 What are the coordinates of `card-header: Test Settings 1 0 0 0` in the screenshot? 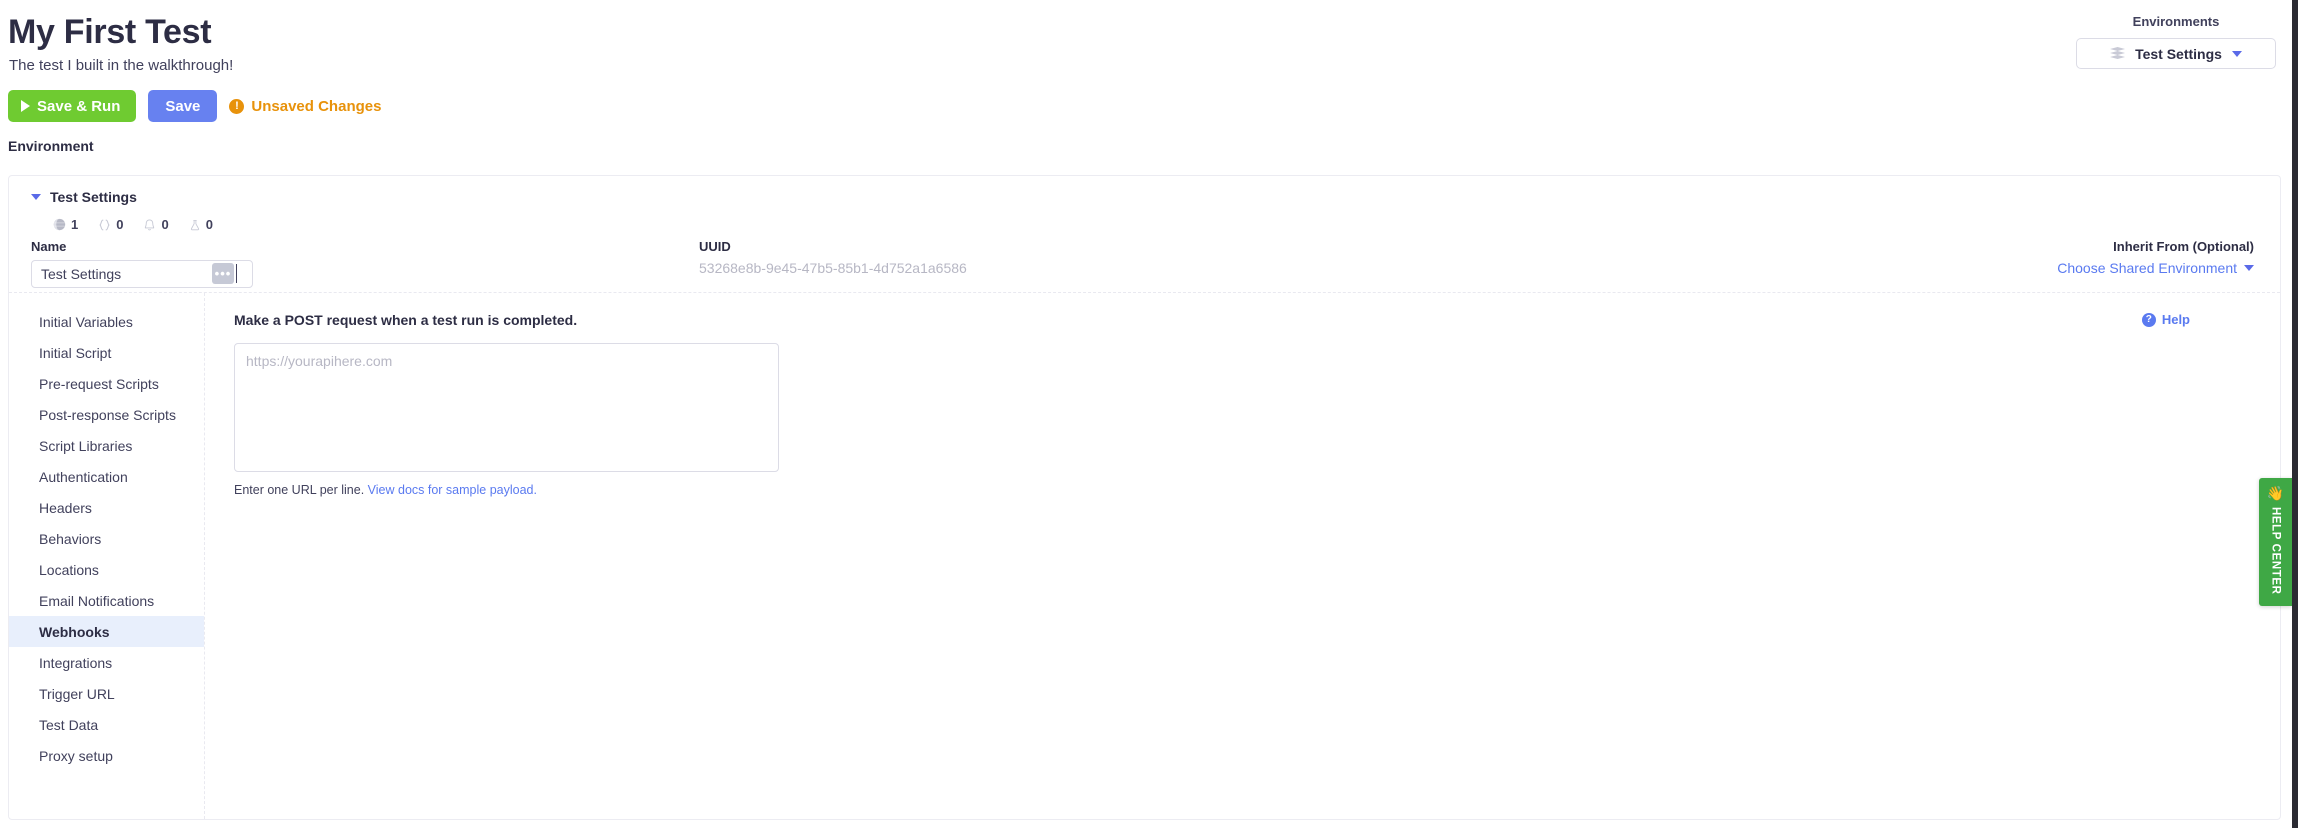 It's located at (1144, 204).